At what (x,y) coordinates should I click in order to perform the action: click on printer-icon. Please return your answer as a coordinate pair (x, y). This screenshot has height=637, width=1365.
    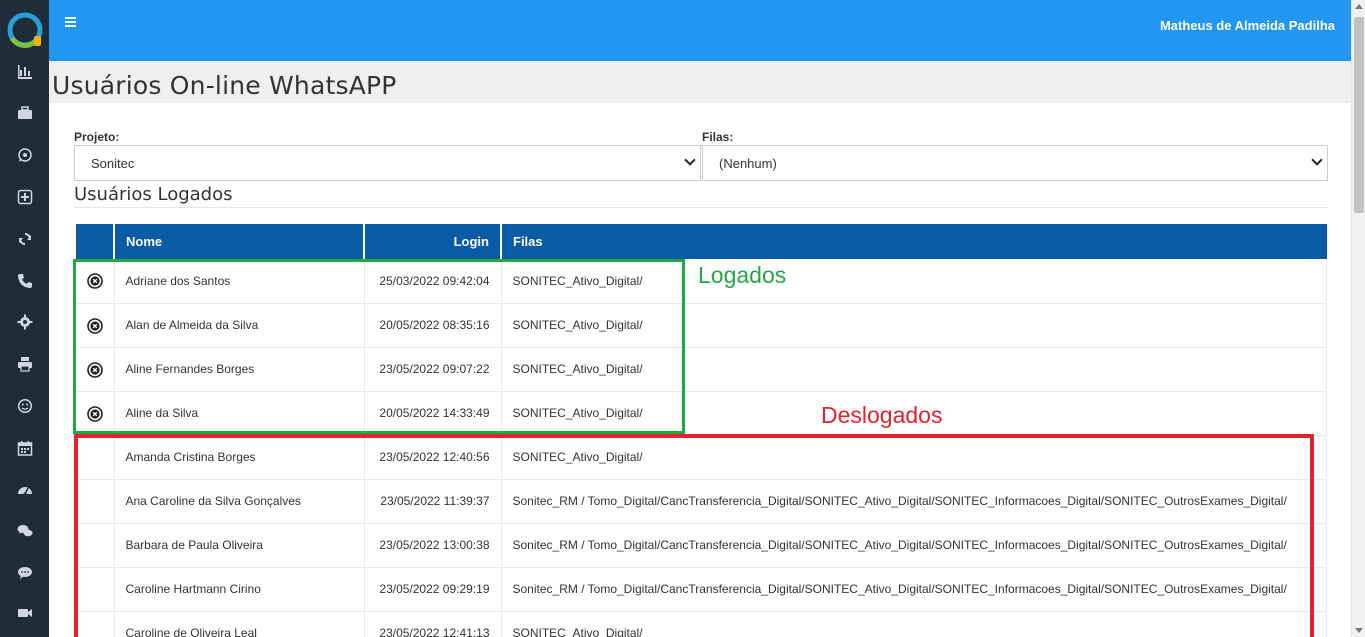
    Looking at the image, I should click on (25, 364).